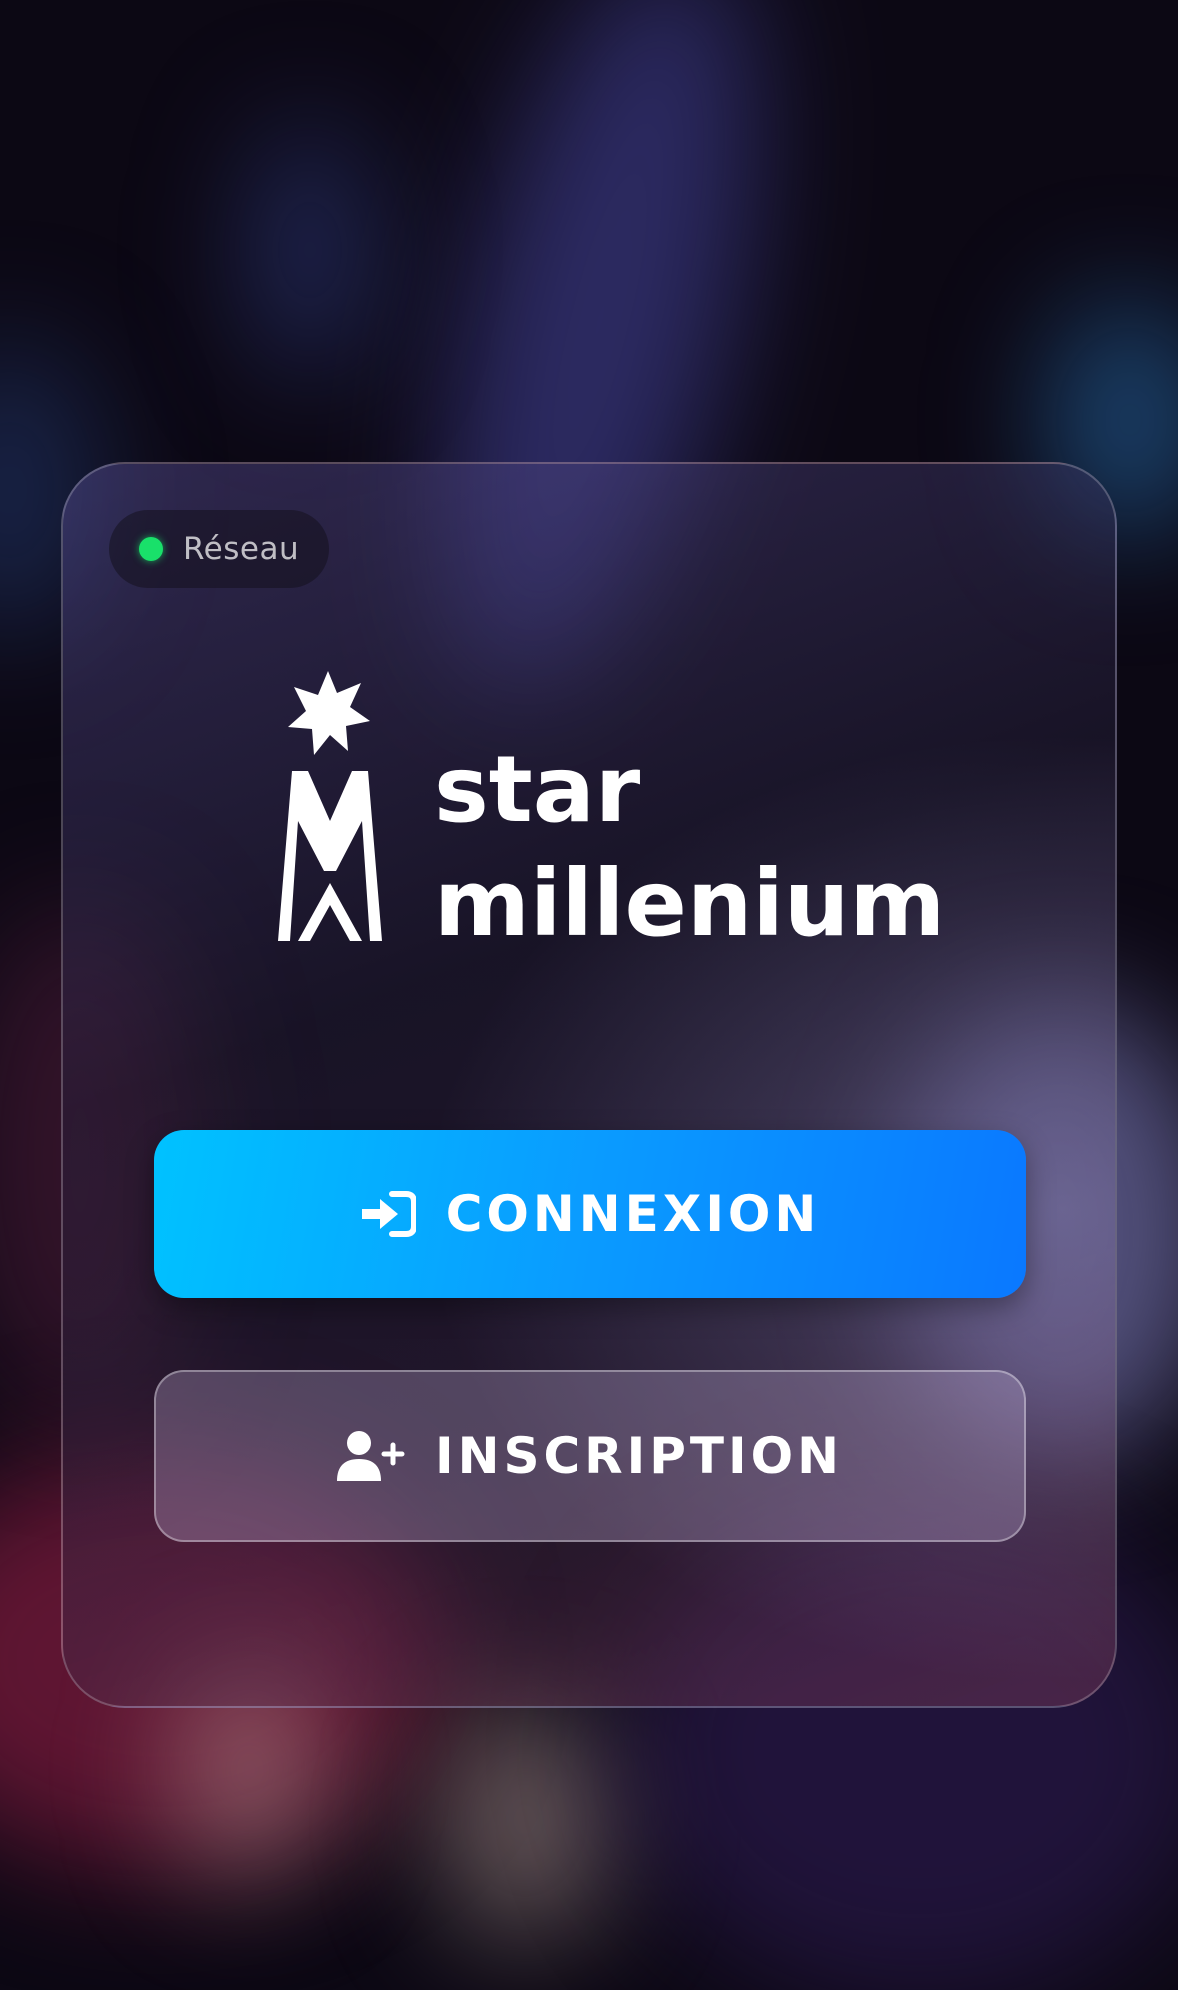  I want to click on register-button-label: INSCRIPTION, so click(639, 1456).